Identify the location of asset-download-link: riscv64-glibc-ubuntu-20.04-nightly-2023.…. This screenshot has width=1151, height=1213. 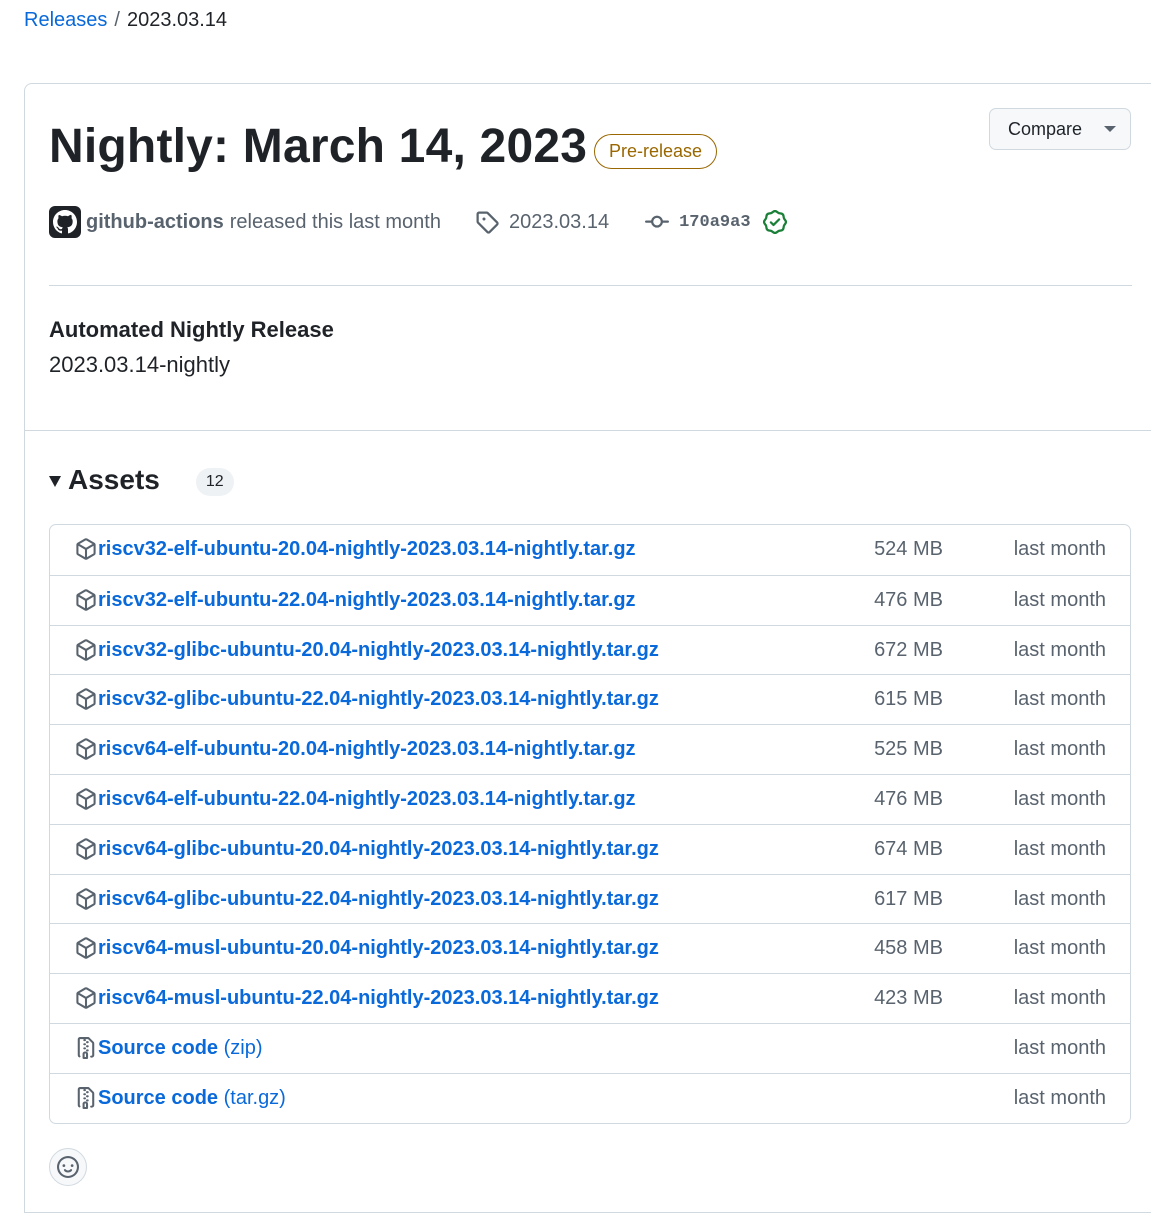
(378, 849).